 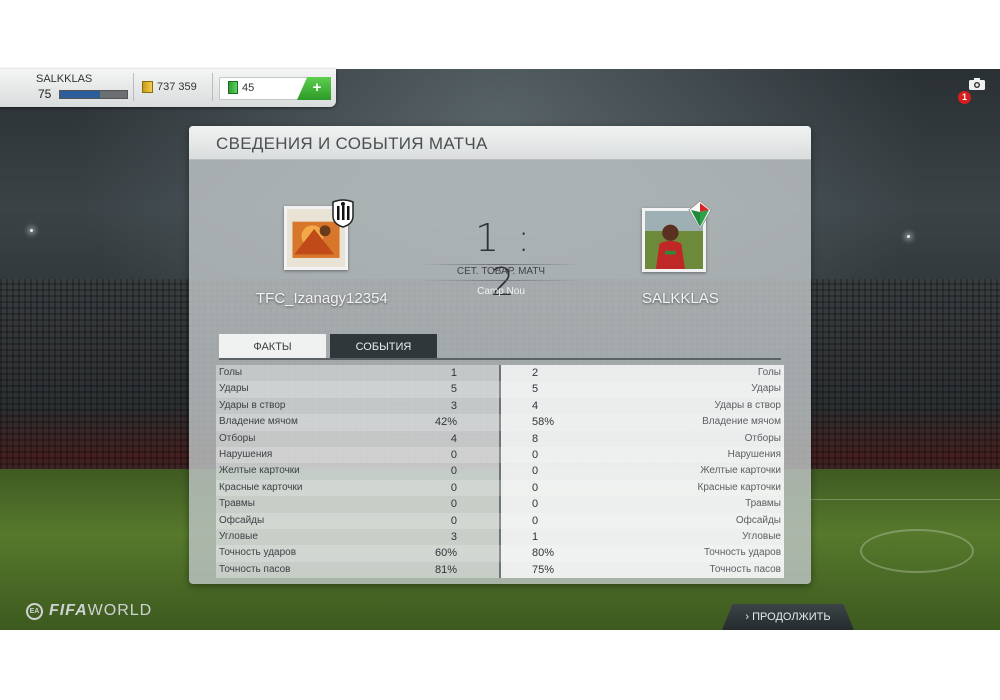 I want to click on profile-hud: SALKKLAS 75 737 359 45 +, so click(x=168, y=88).